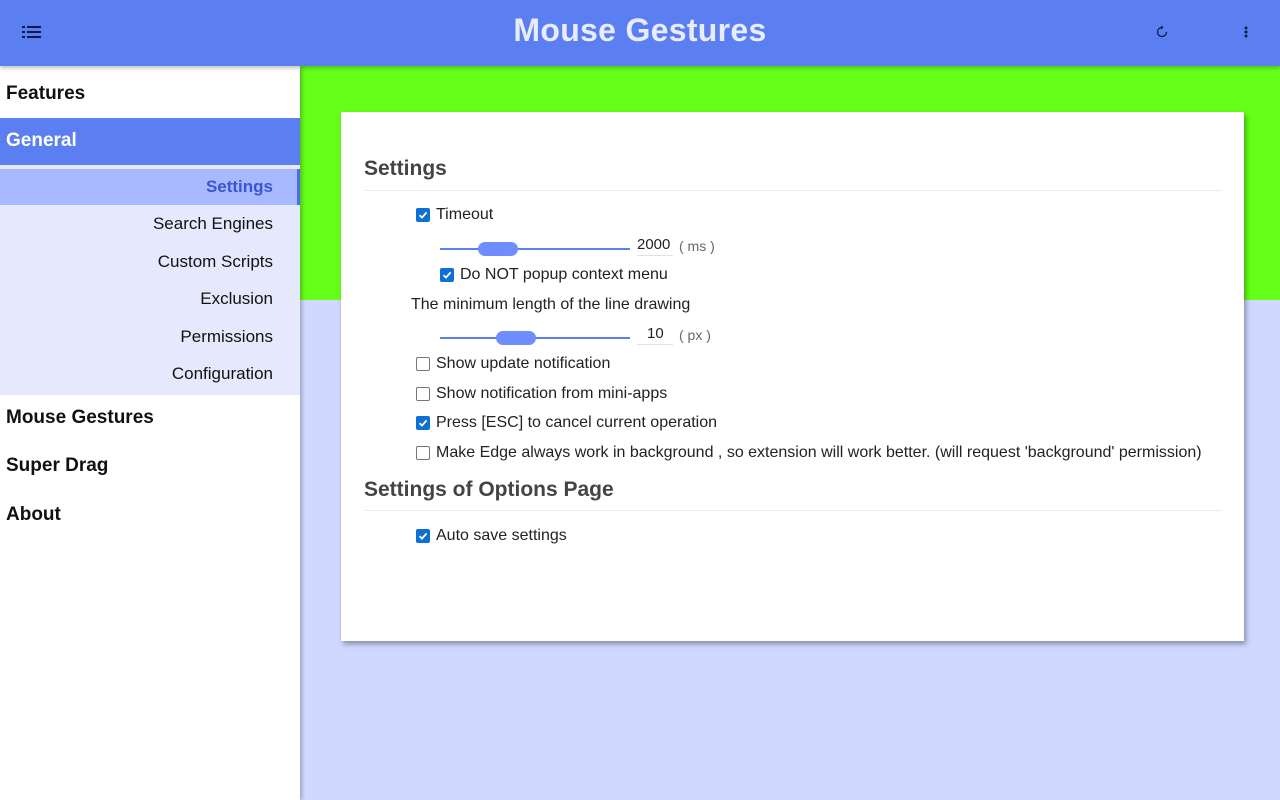  Describe the element at coordinates (405, 168) in the screenshot. I see `settings-section-title: Settings` at that location.